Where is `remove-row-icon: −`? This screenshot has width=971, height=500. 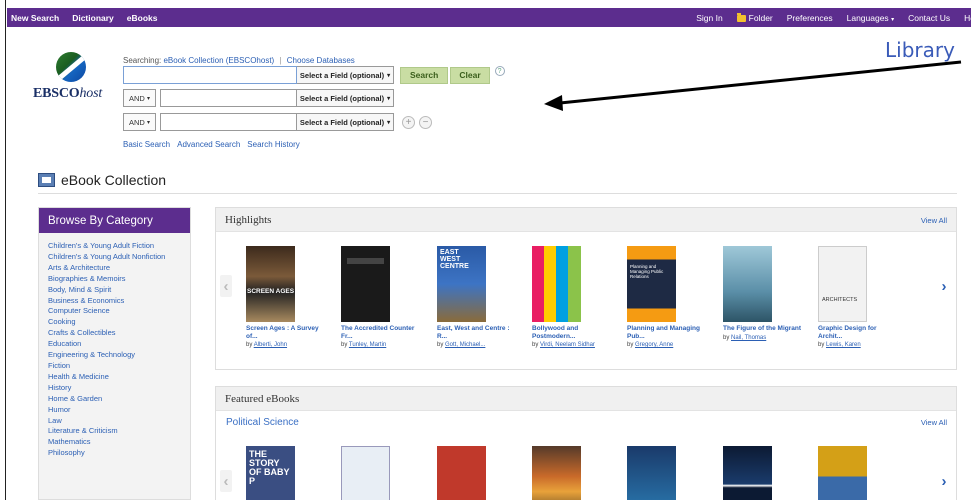 remove-row-icon: − is located at coordinates (425, 122).